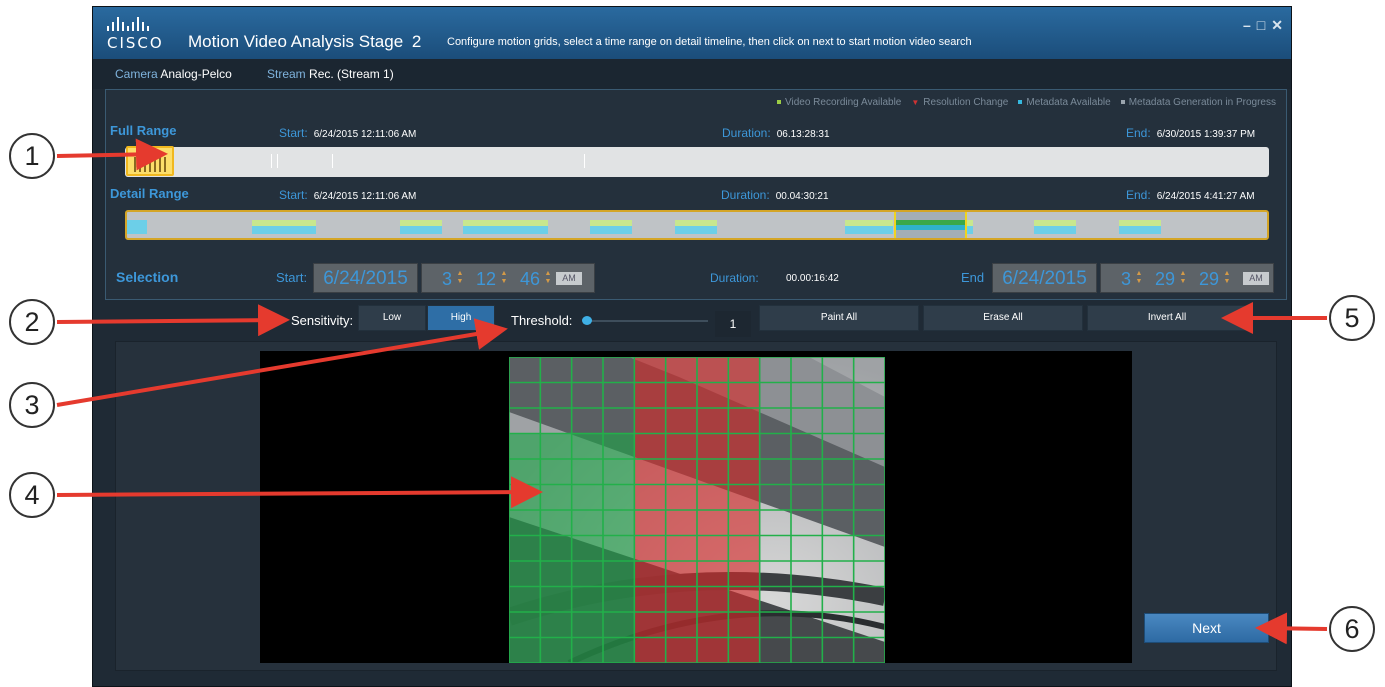 This screenshot has height=687, width=1385. Describe the element at coordinates (930, 225) in the screenshot. I see `selection-window-handle` at that location.